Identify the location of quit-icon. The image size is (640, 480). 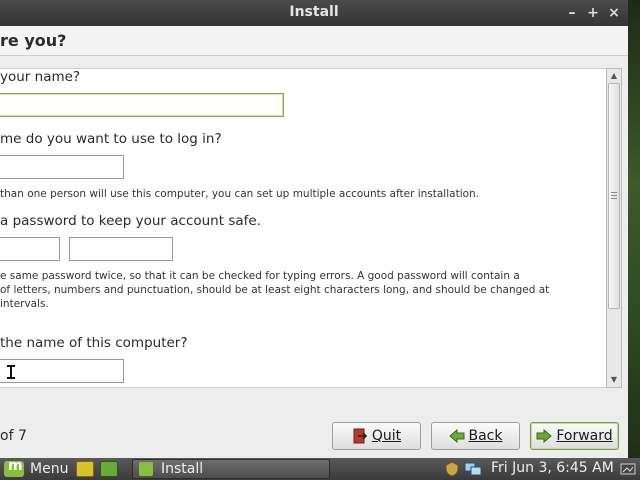
(360, 436).